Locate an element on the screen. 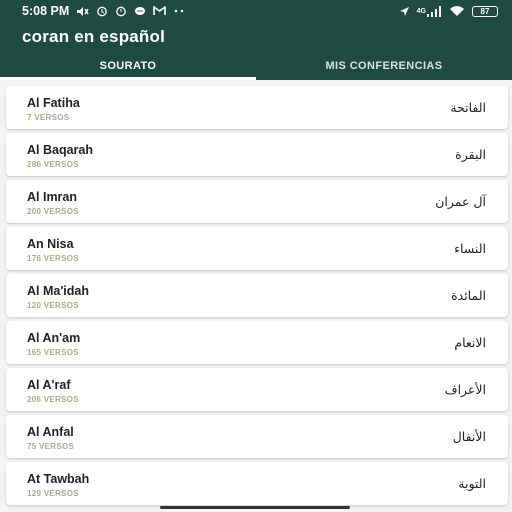 Image resolution: width=512 pixels, height=512 pixels. status-bar: 5:08 PM 4G 87 is located at coordinates (256, 11).